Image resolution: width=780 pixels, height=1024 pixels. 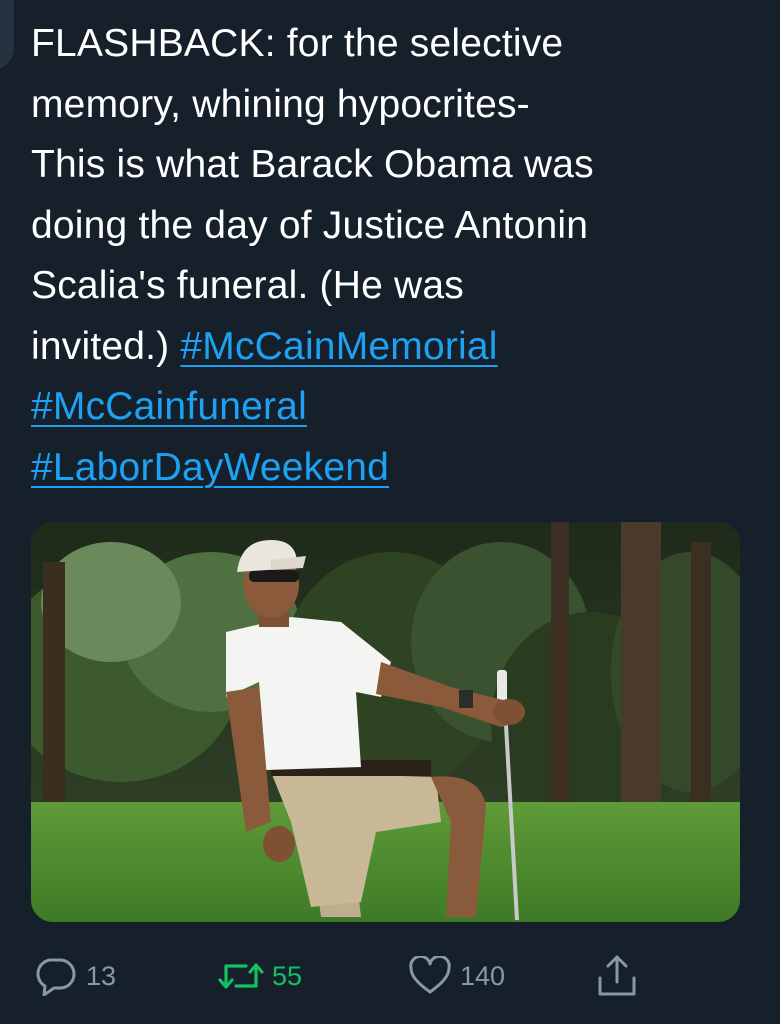 I want to click on reply-button: 13, so click(x=75, y=976).